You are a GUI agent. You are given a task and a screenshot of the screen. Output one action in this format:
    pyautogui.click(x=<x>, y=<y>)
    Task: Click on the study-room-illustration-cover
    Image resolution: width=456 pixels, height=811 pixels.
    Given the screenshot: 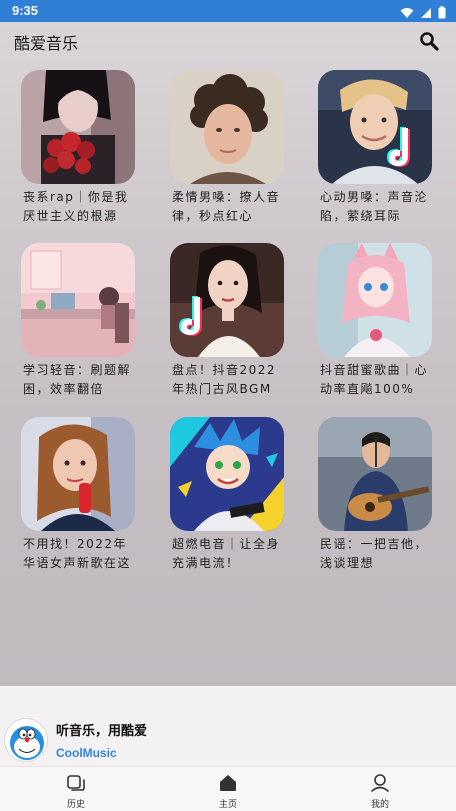 What is the action you would take?
    pyautogui.click(x=78, y=300)
    